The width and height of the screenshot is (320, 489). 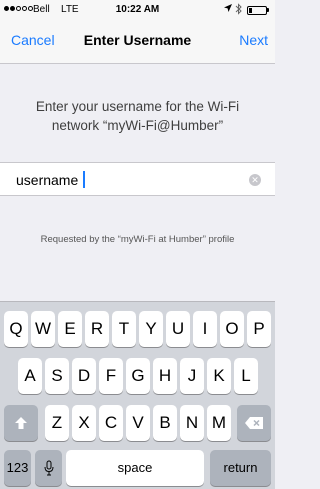 I want to click on key-v: V, so click(x=138, y=423).